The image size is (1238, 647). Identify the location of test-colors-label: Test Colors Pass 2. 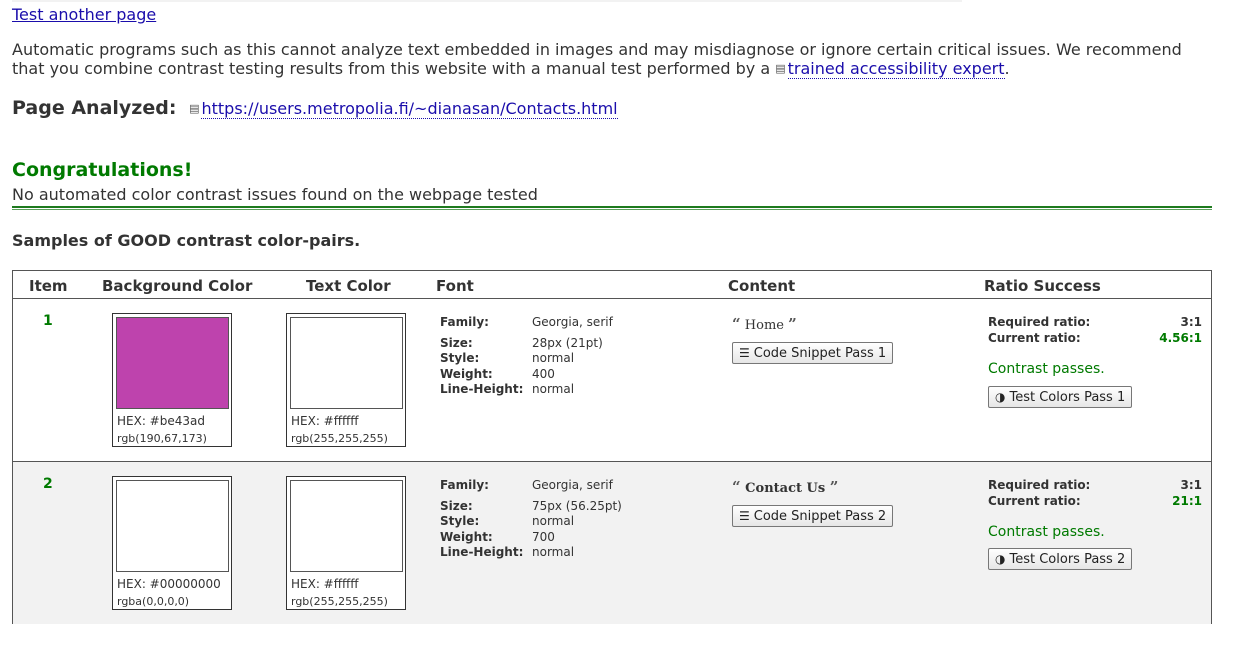
(1067, 559).